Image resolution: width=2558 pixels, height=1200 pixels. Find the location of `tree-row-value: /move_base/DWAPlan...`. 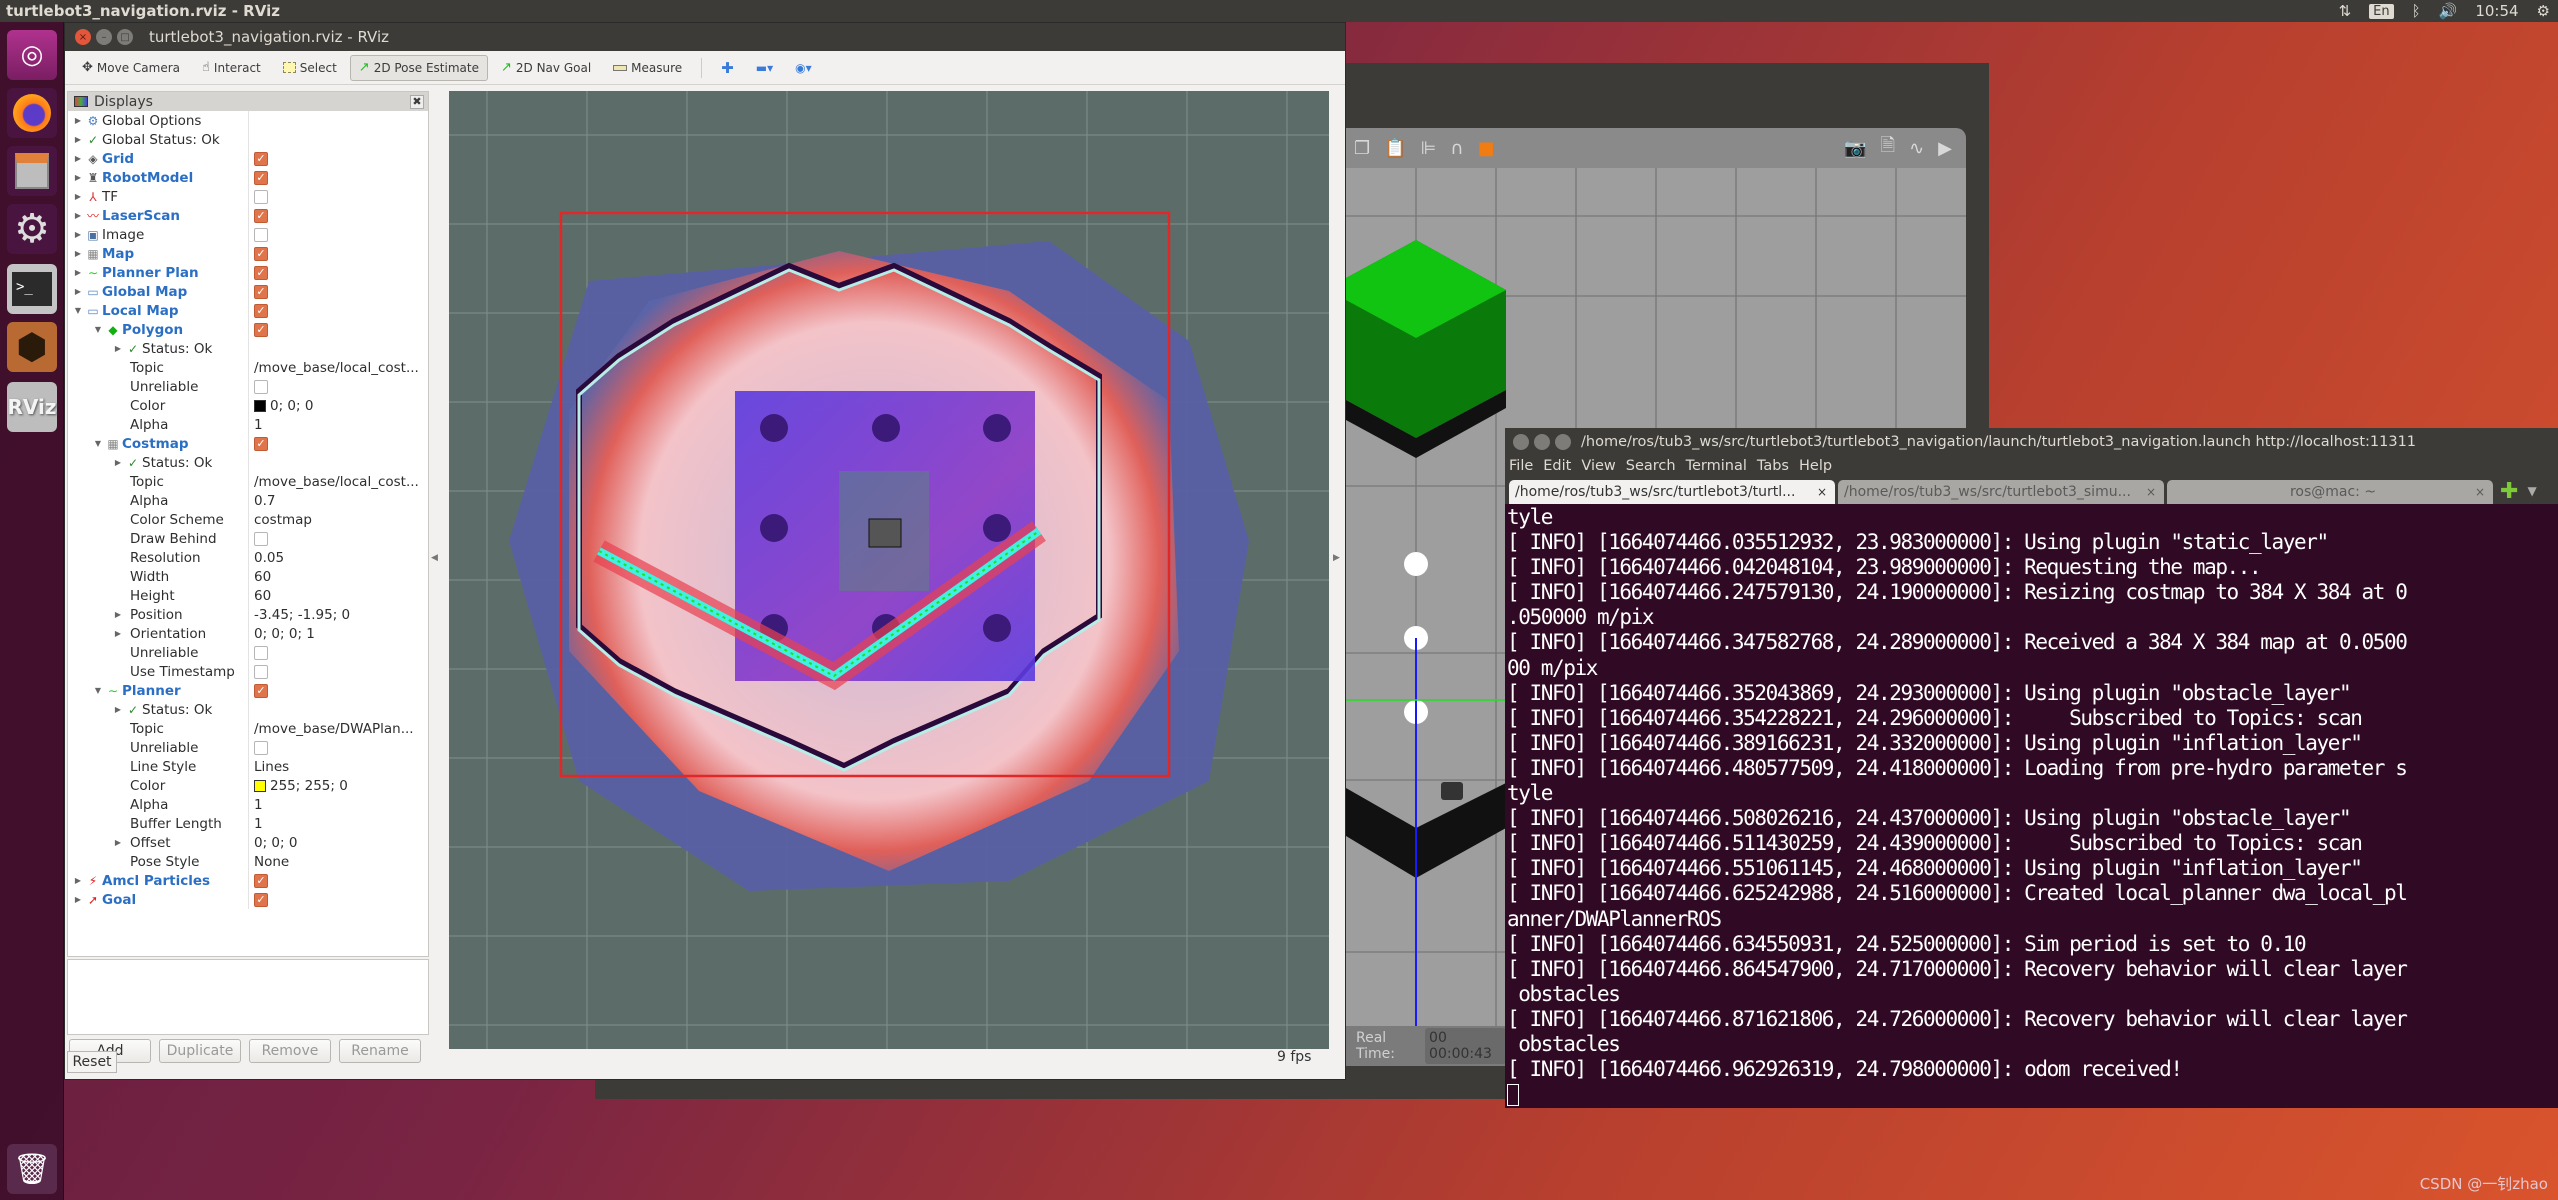

tree-row-value: /move_base/DWAPlan... is located at coordinates (334, 729).